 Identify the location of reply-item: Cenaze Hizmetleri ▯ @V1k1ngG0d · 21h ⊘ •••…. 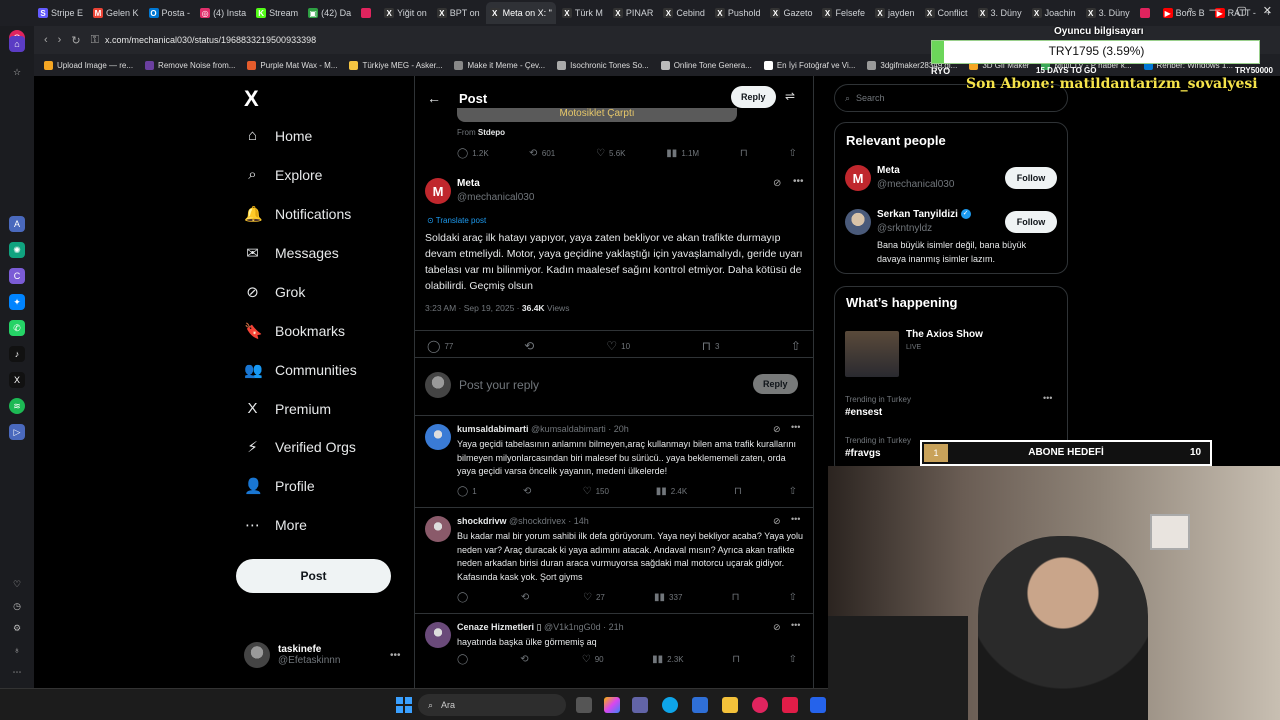
(614, 651).